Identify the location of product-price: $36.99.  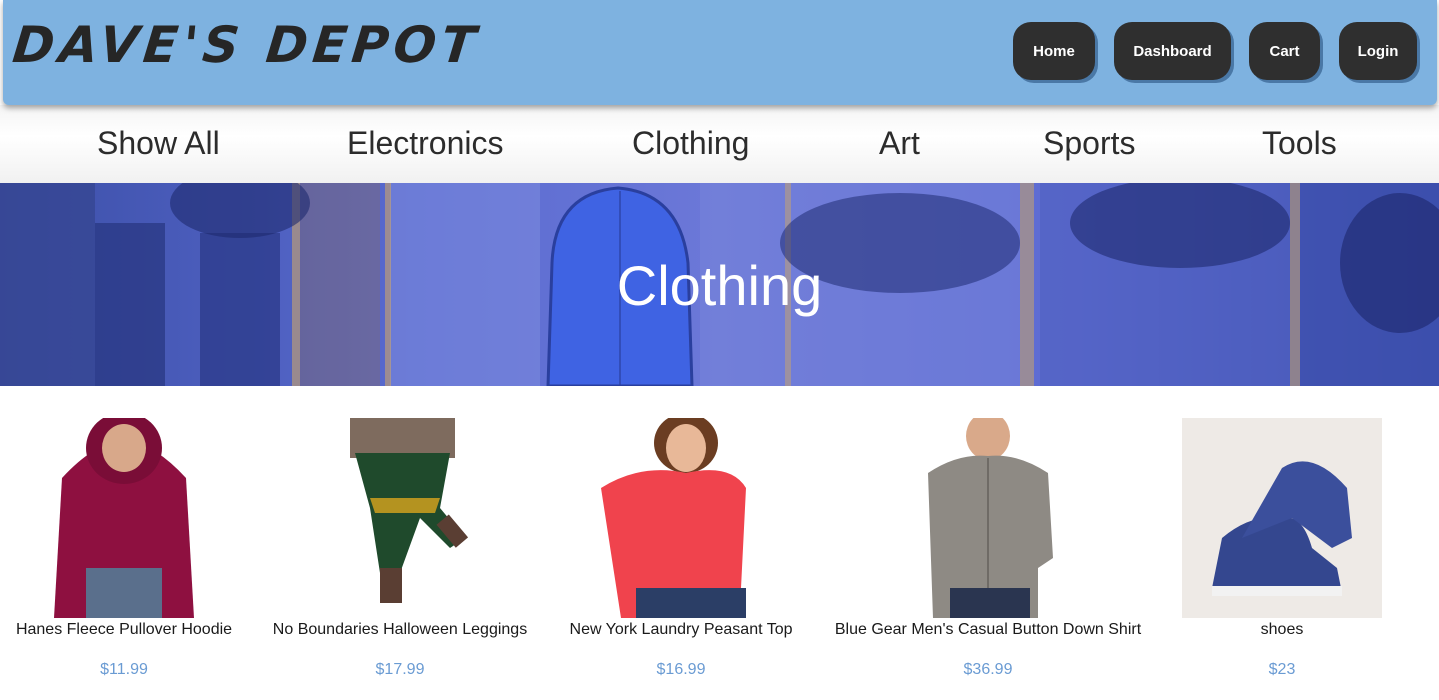
(988, 669).